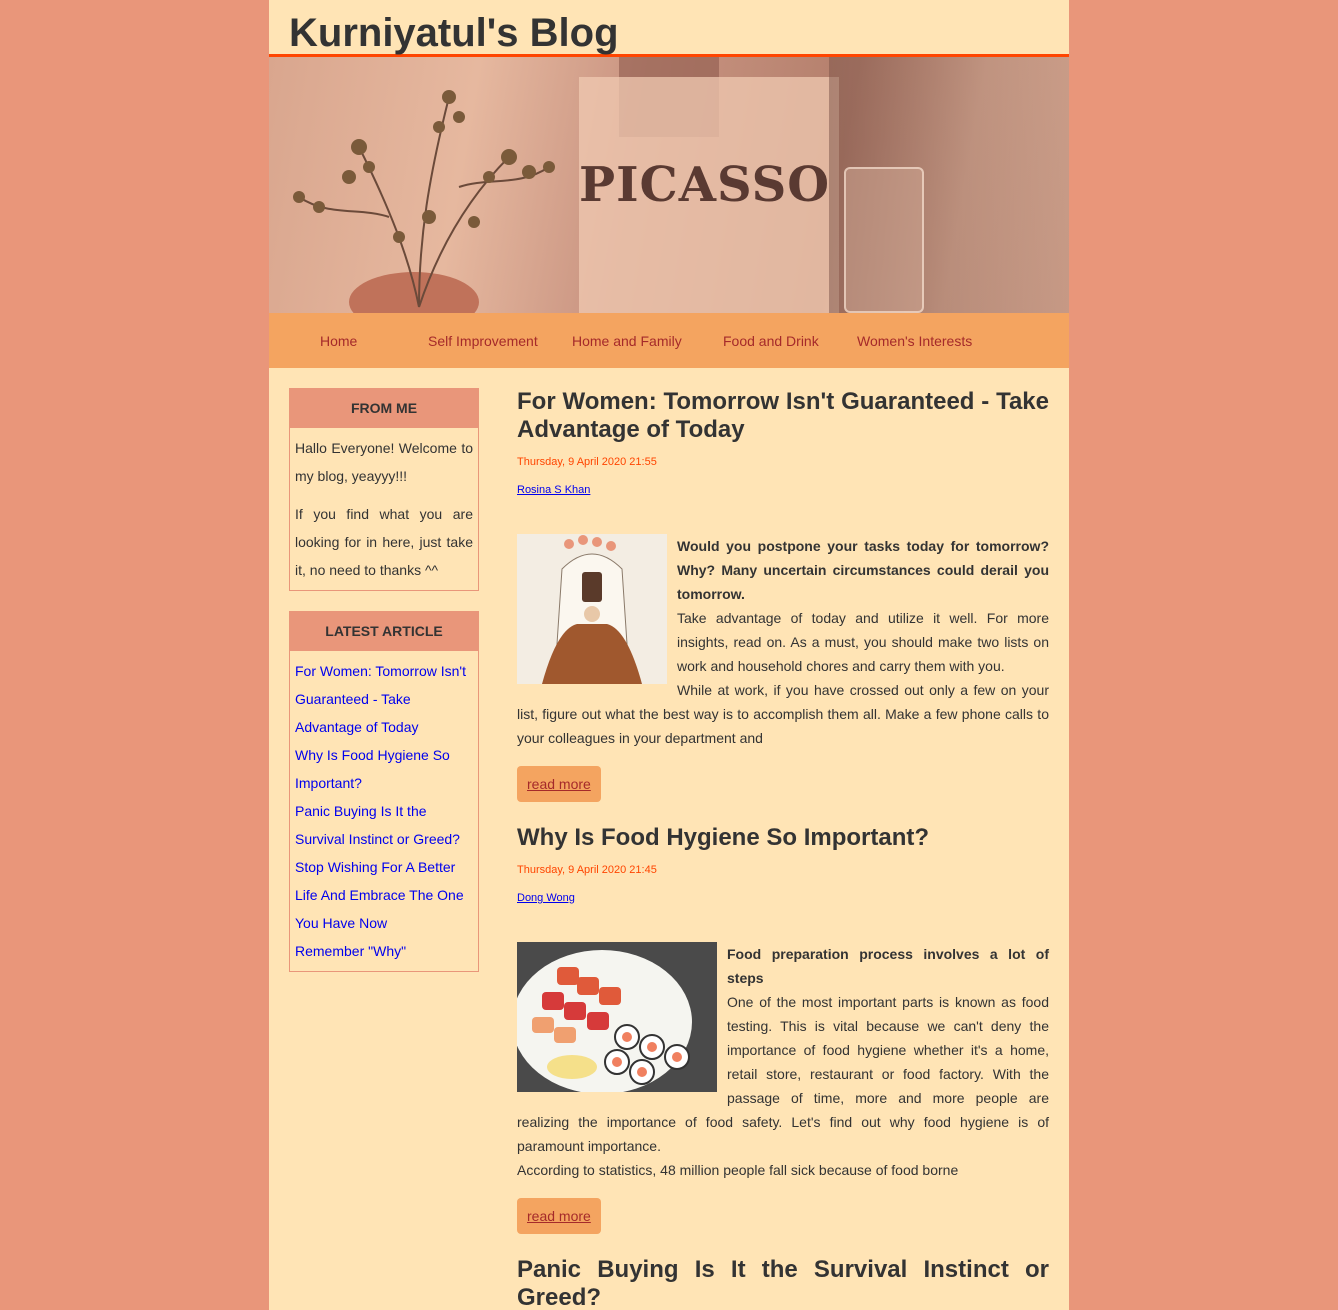 Image resolution: width=1338 pixels, height=1310 pixels. What do you see at coordinates (587, 870) in the screenshot?
I see `post-date: Thursday, 9 April 2020 21:45` at bounding box center [587, 870].